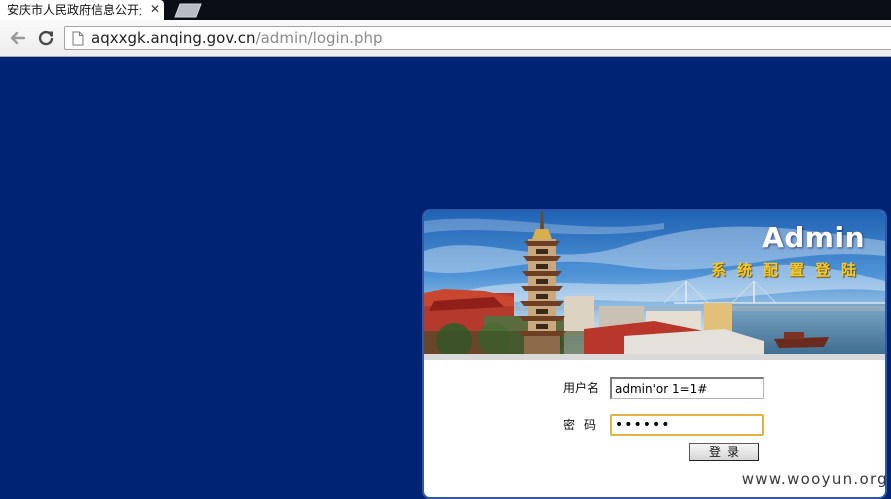 This screenshot has width=891, height=499. What do you see at coordinates (445, 10) in the screenshot?
I see `tab-strip: 安庆市人民政府信息公开光 ✕` at bounding box center [445, 10].